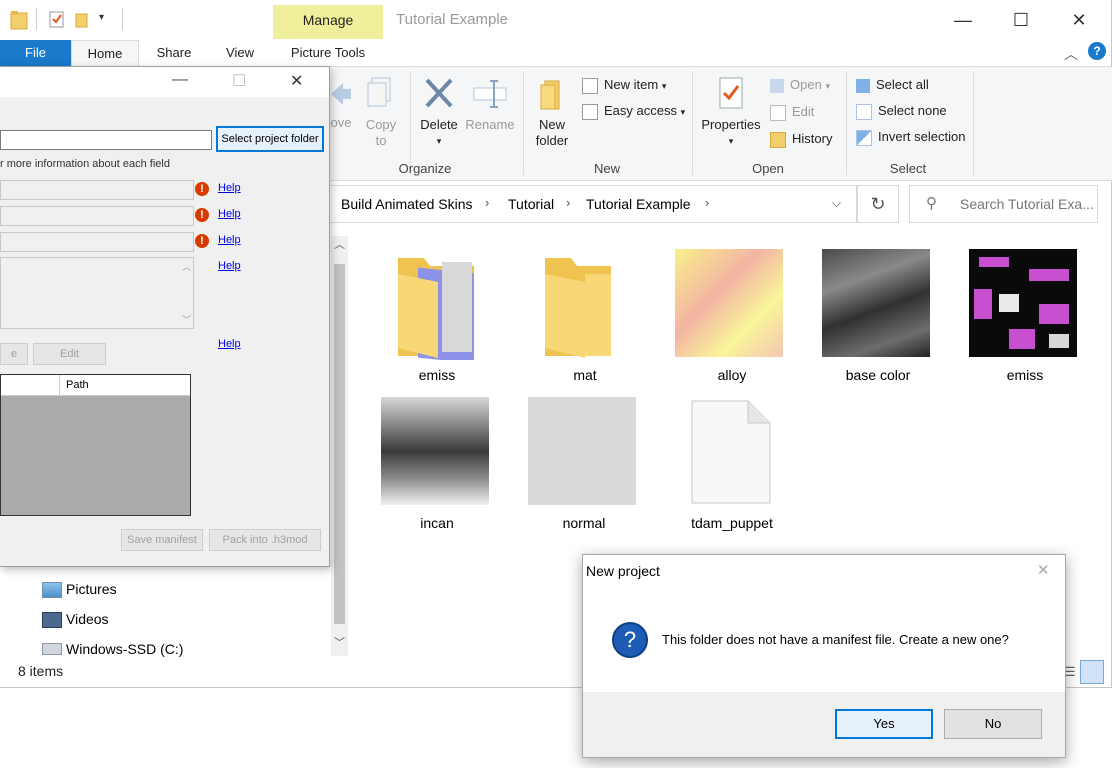 This screenshot has height=768, width=1112. I want to click on dialog-close-button: ✕, so click(1043, 570).